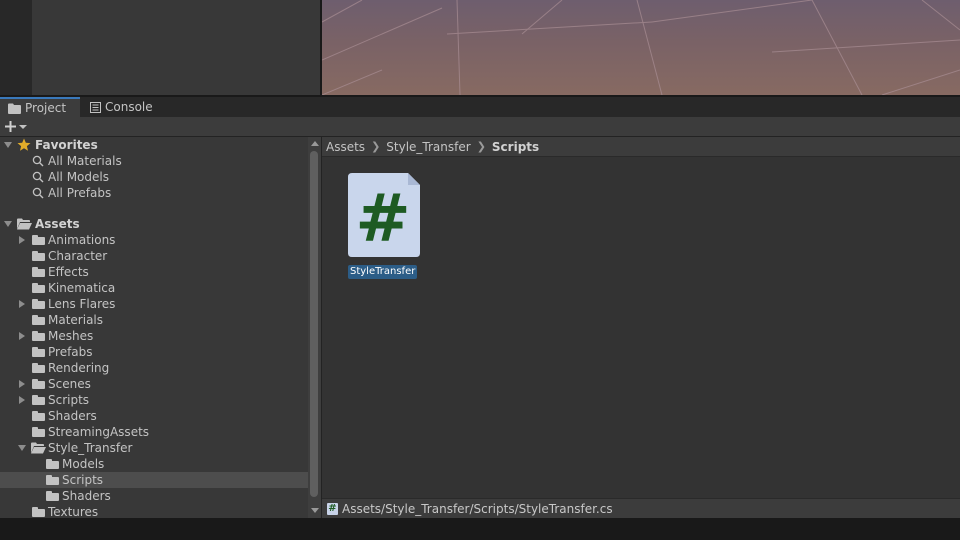  I want to click on favorite-item-label: All Prefabs, so click(80, 193).